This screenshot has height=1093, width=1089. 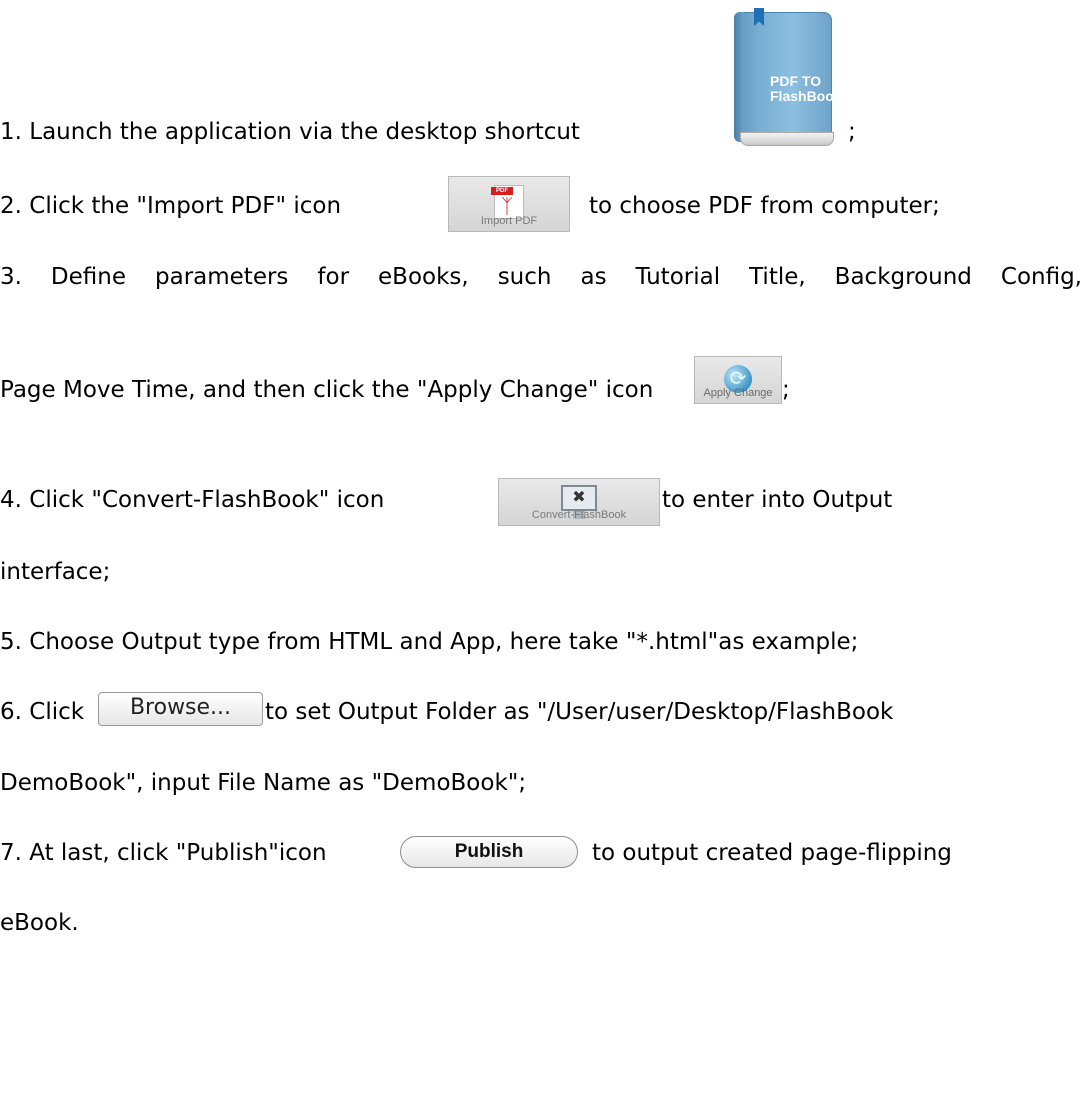 What do you see at coordinates (786, 390) in the screenshot?
I see `step-3-end: ;` at bounding box center [786, 390].